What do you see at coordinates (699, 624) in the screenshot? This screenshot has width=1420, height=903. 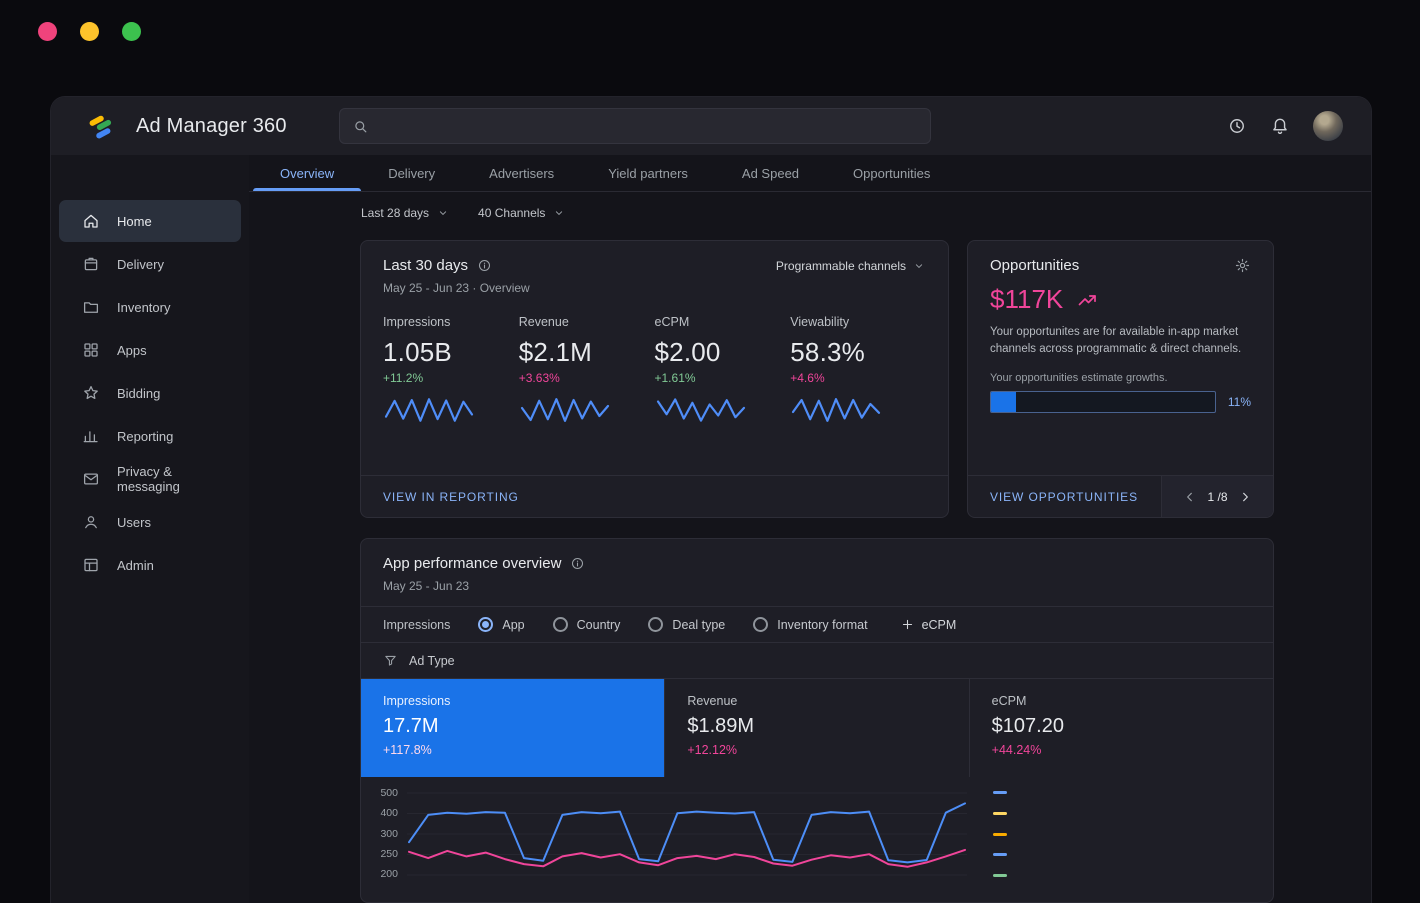 I see `radio-label: Deal type` at bounding box center [699, 624].